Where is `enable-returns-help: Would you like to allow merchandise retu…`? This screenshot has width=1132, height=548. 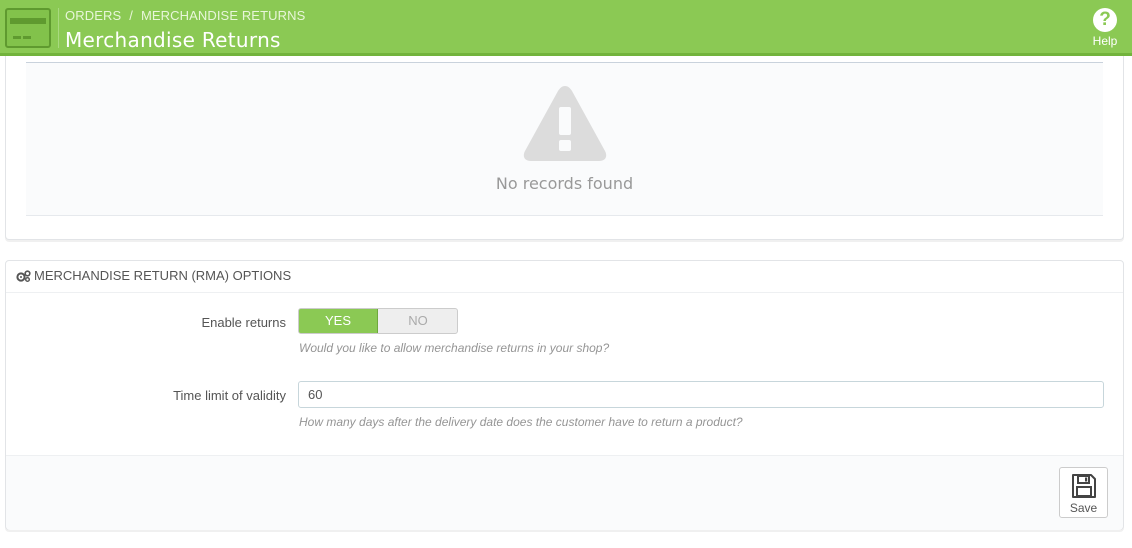 enable-returns-help: Would you like to allow merchandise retu… is located at coordinates (454, 348).